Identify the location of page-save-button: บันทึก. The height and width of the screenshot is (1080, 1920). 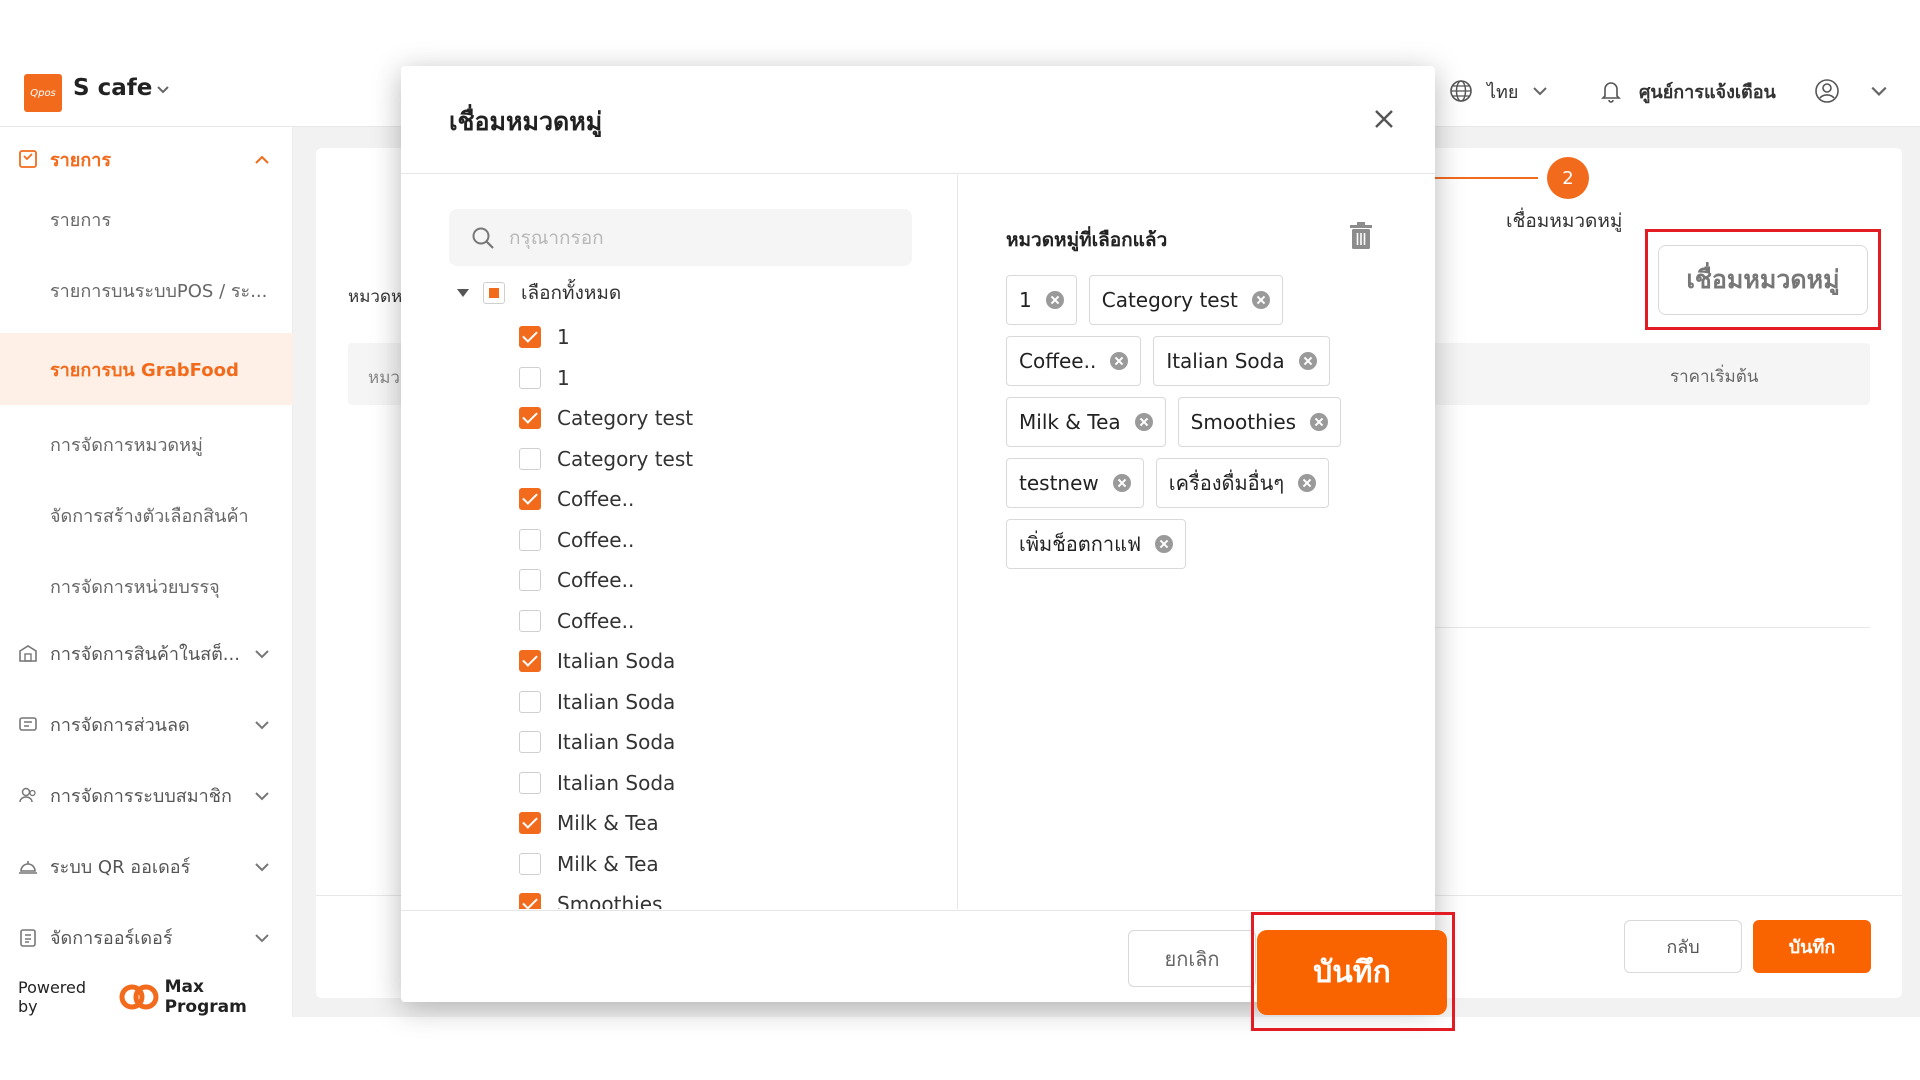
(1812, 946).